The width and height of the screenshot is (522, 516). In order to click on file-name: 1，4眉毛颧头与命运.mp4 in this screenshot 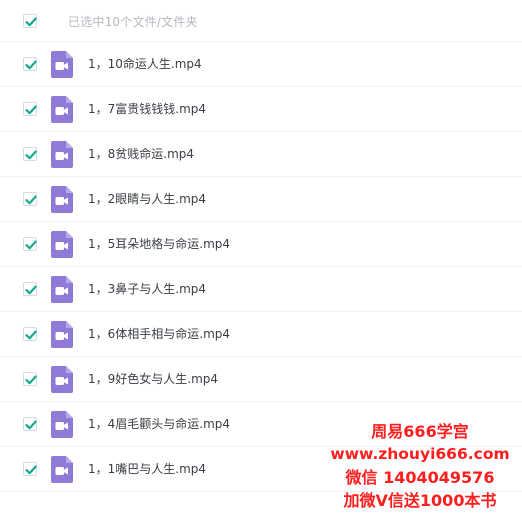, I will do `click(159, 423)`.